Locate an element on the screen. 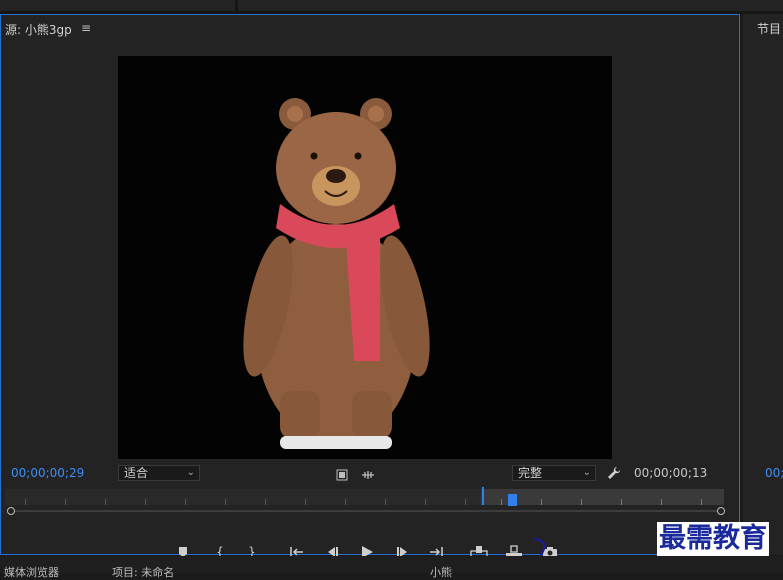  scrollbar-right-handle is located at coordinates (721, 511).